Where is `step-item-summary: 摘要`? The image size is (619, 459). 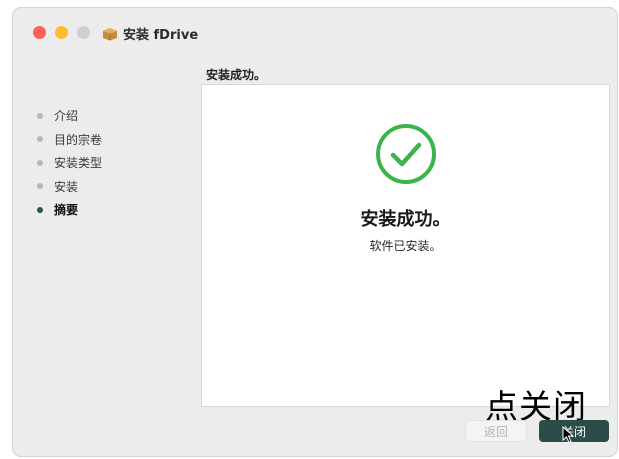
step-item-summary: 摘要 is located at coordinates (69, 210).